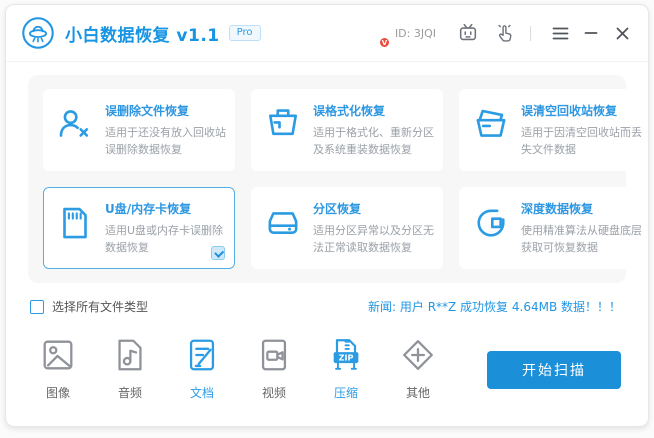 This screenshot has height=438, width=654. Describe the element at coordinates (337, 209) in the screenshot. I see `card-title: 分区恢复` at that location.